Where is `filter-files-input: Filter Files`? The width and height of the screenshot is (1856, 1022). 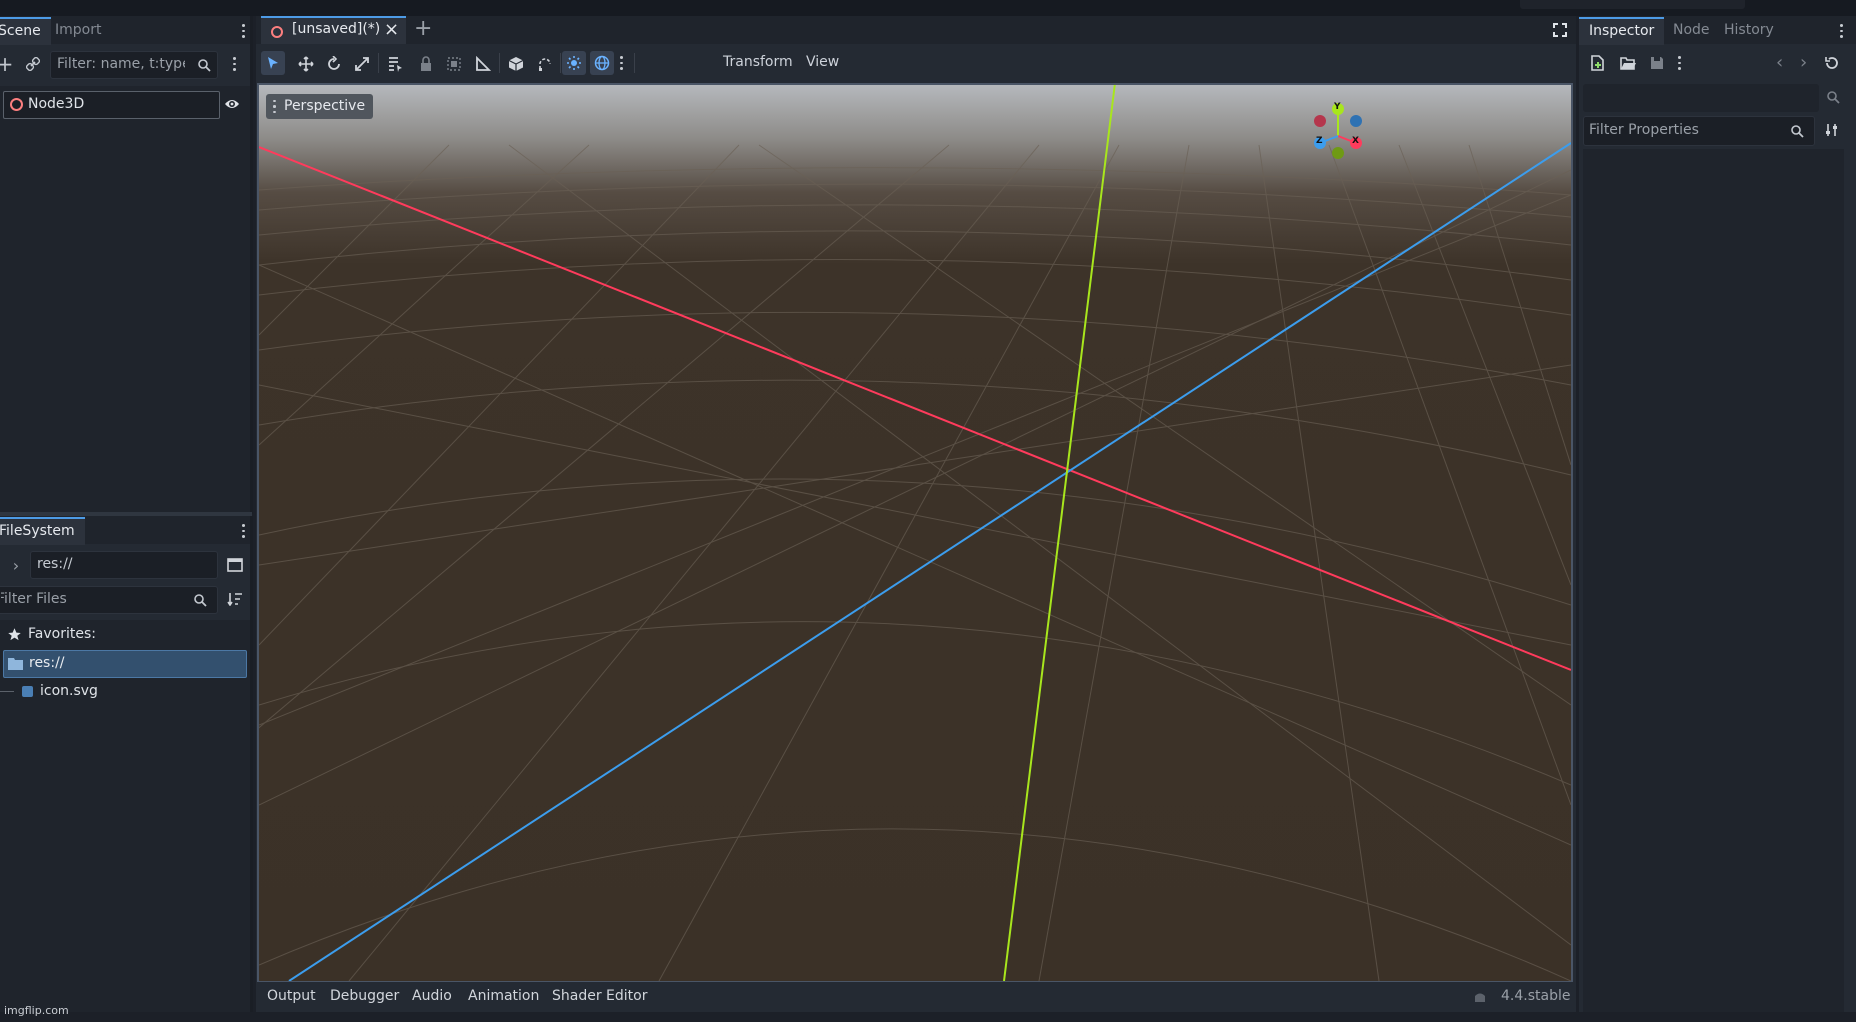
filter-files-input: Filter Files is located at coordinates (109, 600).